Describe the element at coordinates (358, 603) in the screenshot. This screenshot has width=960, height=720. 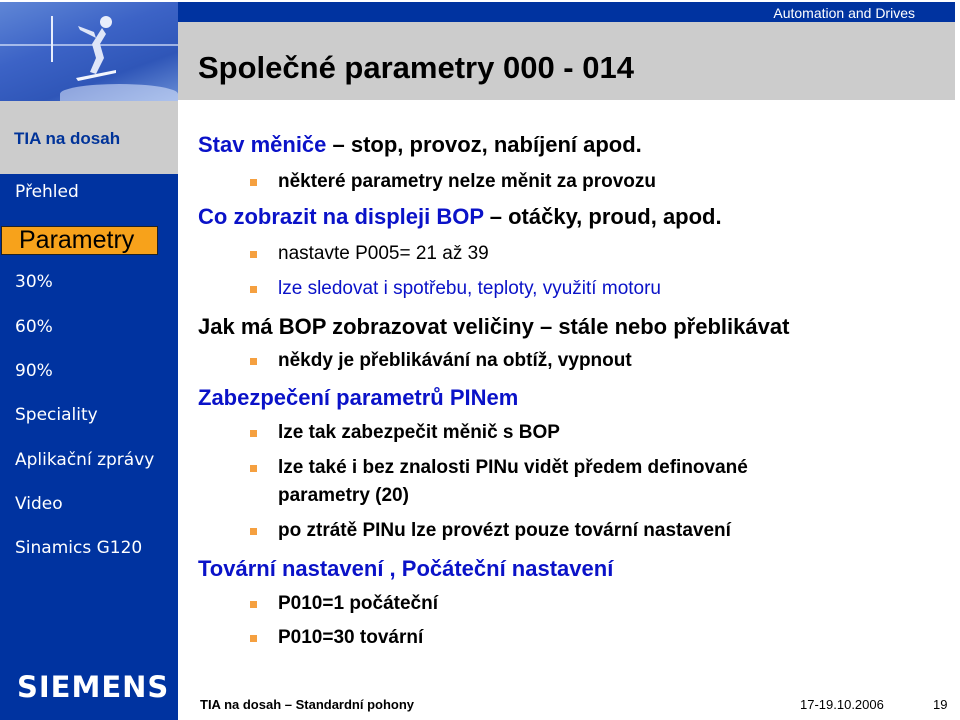
I see `bullet-text: P010=1 počáteční` at that location.